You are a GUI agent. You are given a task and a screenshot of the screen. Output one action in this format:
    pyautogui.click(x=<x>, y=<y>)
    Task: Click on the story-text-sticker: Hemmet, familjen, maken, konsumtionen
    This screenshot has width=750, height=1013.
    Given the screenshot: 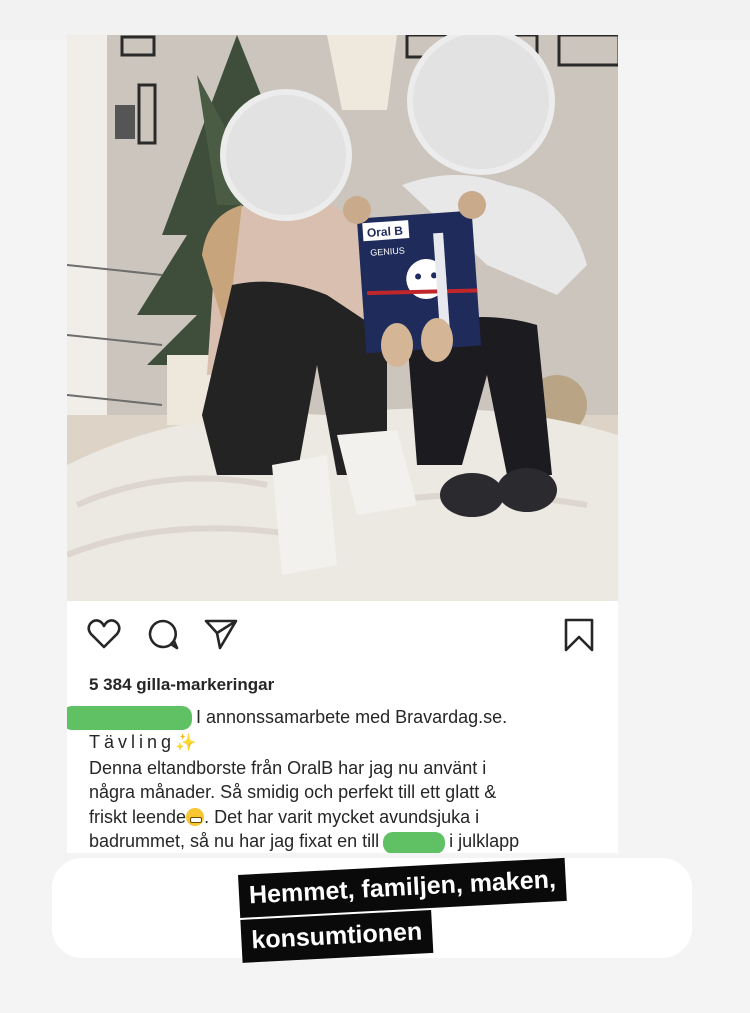 What is the action you would take?
    pyautogui.click(x=439, y=913)
    